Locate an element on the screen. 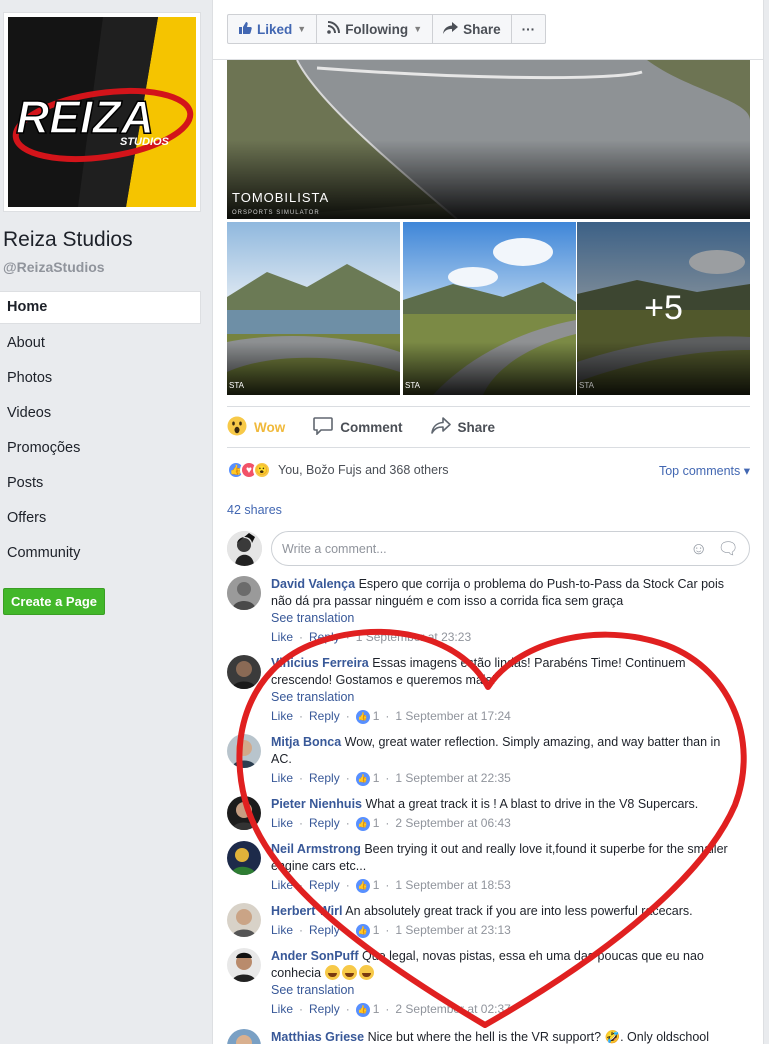 This screenshot has height=1044, width=769. reaction-icons: 👍 ♥ 😮 is located at coordinates (249, 470).